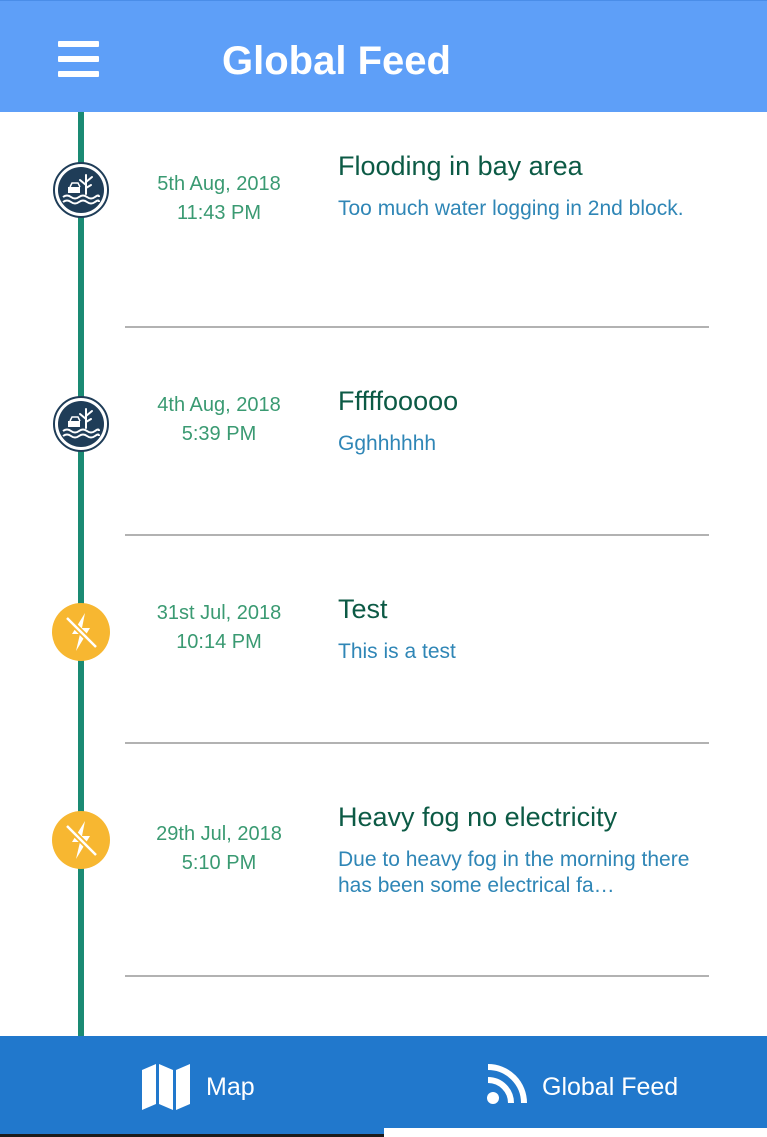  I want to click on item-date-text: 29th Jul, 2018, so click(219, 834).